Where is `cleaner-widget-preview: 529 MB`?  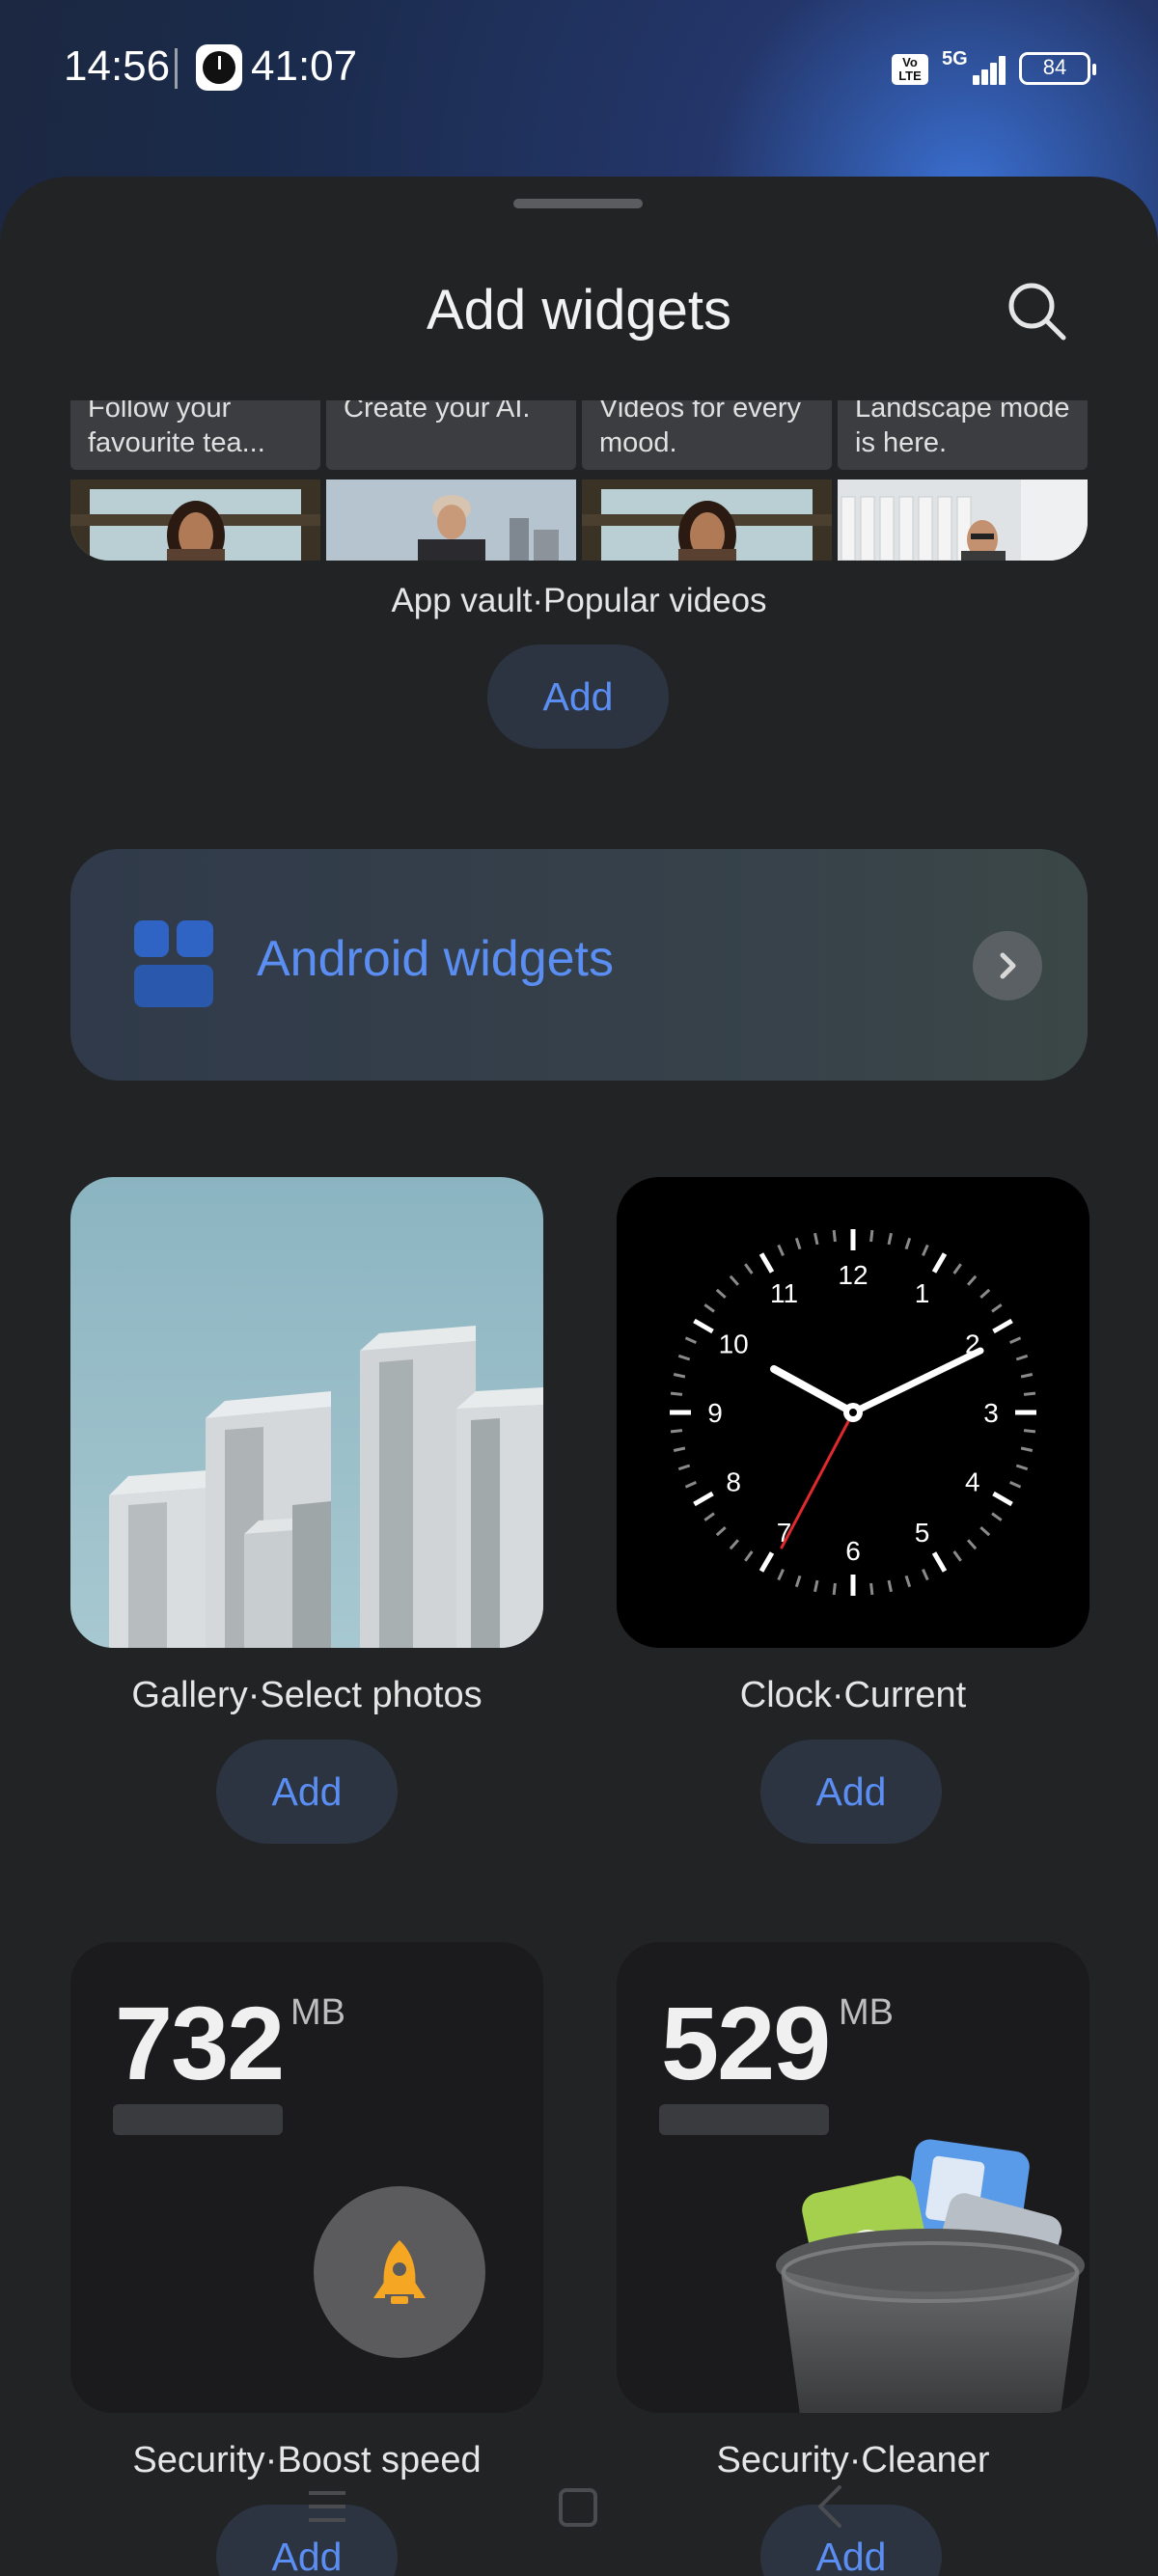
cleaner-widget-preview: 529 MB is located at coordinates (853, 2178).